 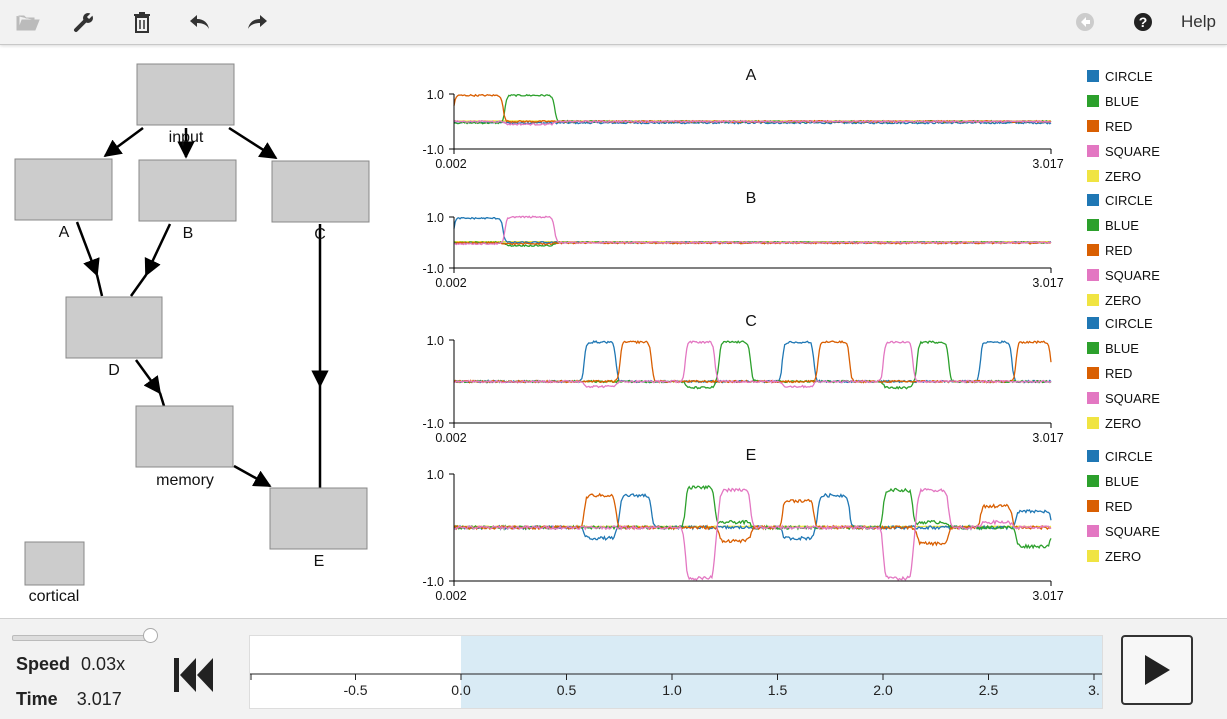 What do you see at coordinates (158, 249) in the screenshot?
I see `edge-B-D` at bounding box center [158, 249].